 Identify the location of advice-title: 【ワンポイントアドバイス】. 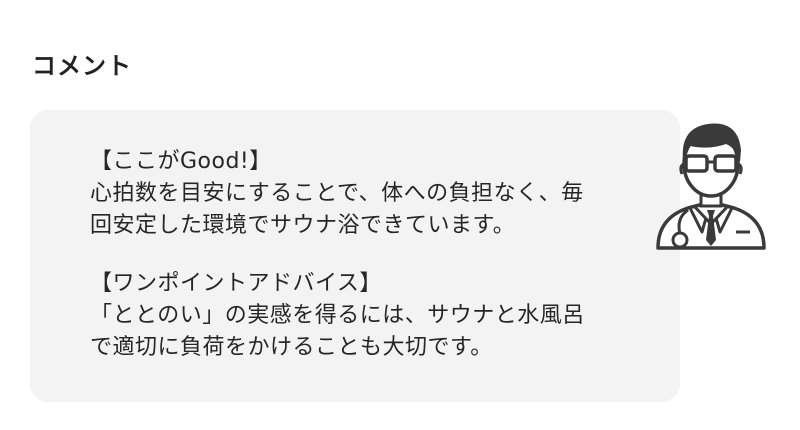
(236, 283).